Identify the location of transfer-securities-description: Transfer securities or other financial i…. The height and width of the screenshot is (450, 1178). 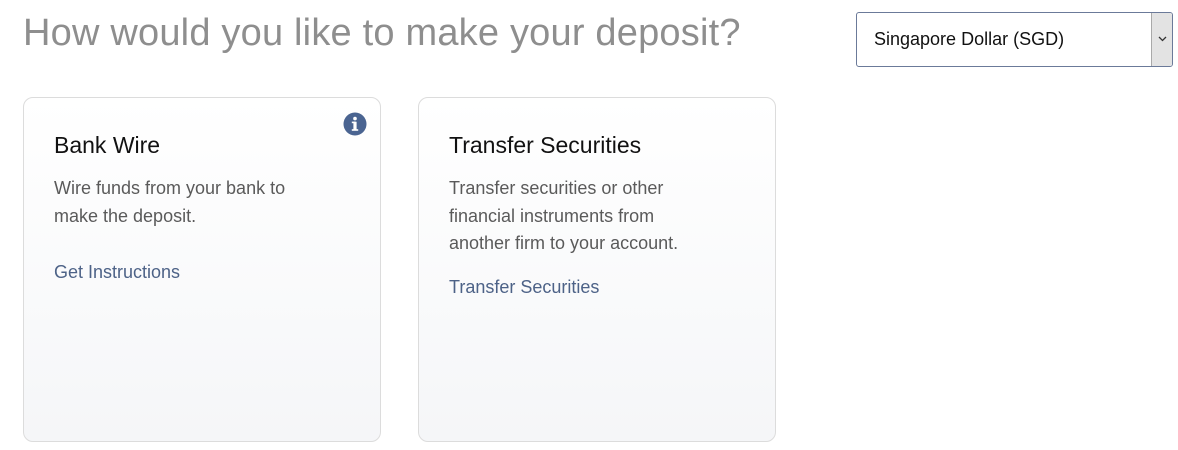
(564, 215).